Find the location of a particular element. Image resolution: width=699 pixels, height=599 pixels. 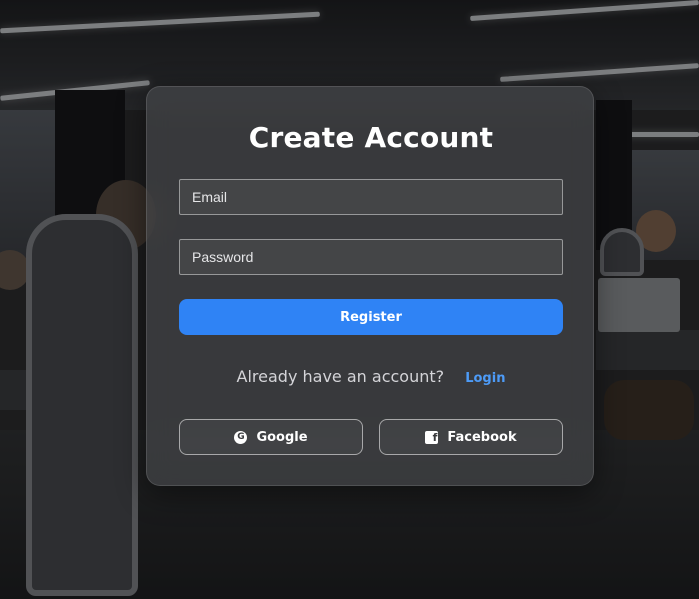

email-field is located at coordinates (371, 197).